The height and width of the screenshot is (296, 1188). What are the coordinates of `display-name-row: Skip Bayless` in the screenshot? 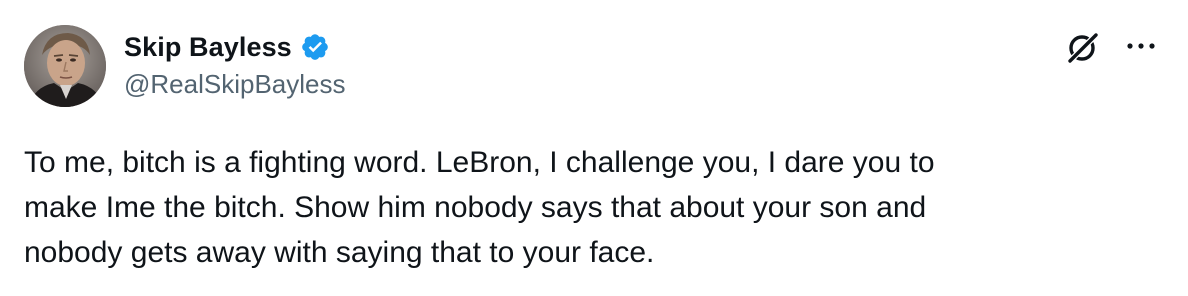 It's located at (234, 47).